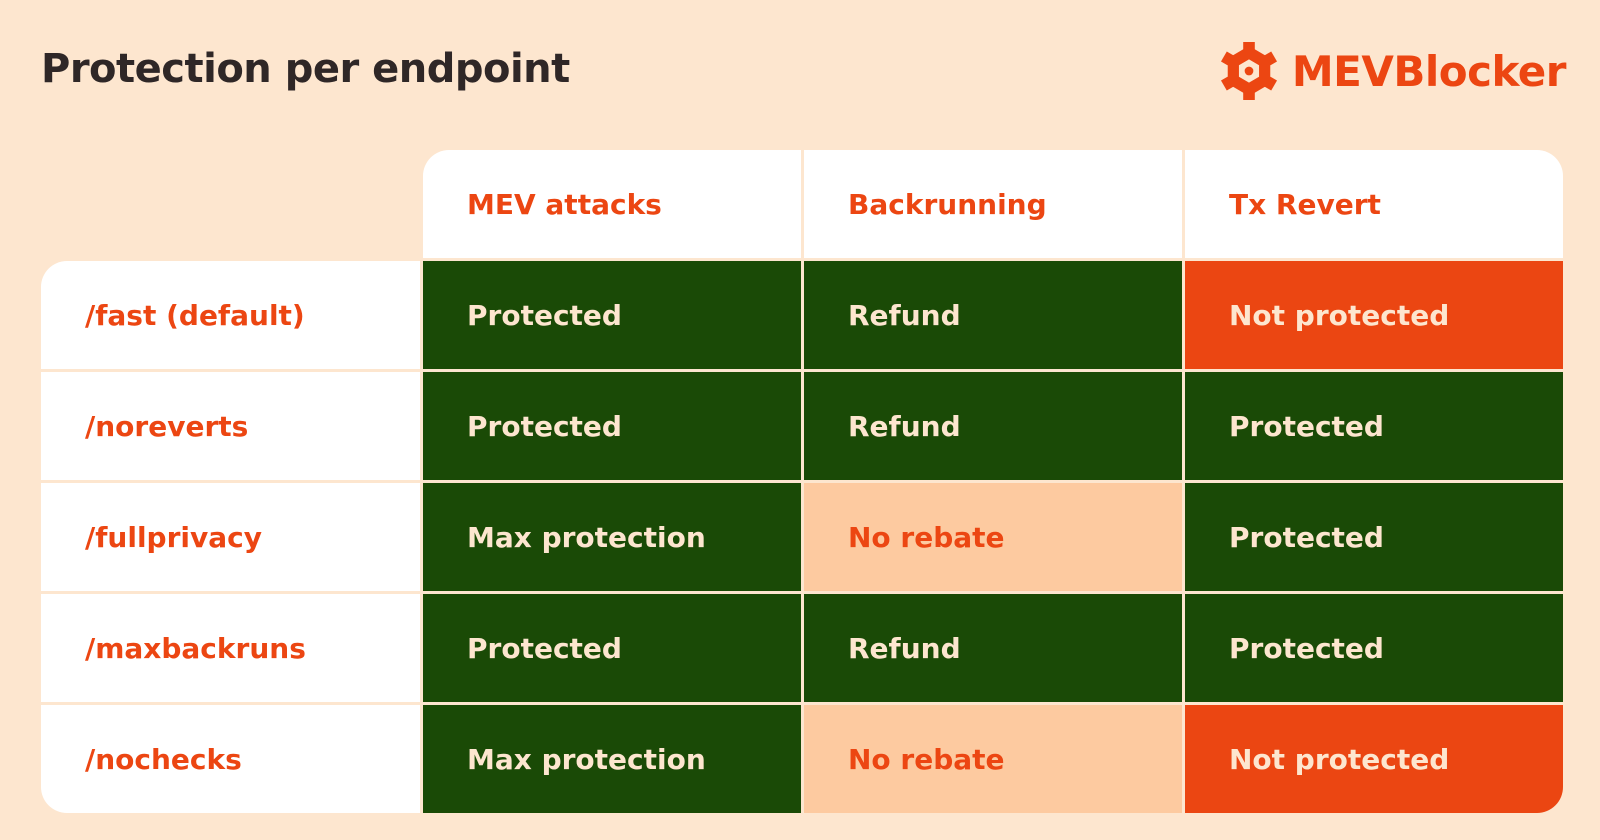  What do you see at coordinates (993, 759) in the screenshot?
I see `cell-nochecks-backrunning: No rebate` at bounding box center [993, 759].